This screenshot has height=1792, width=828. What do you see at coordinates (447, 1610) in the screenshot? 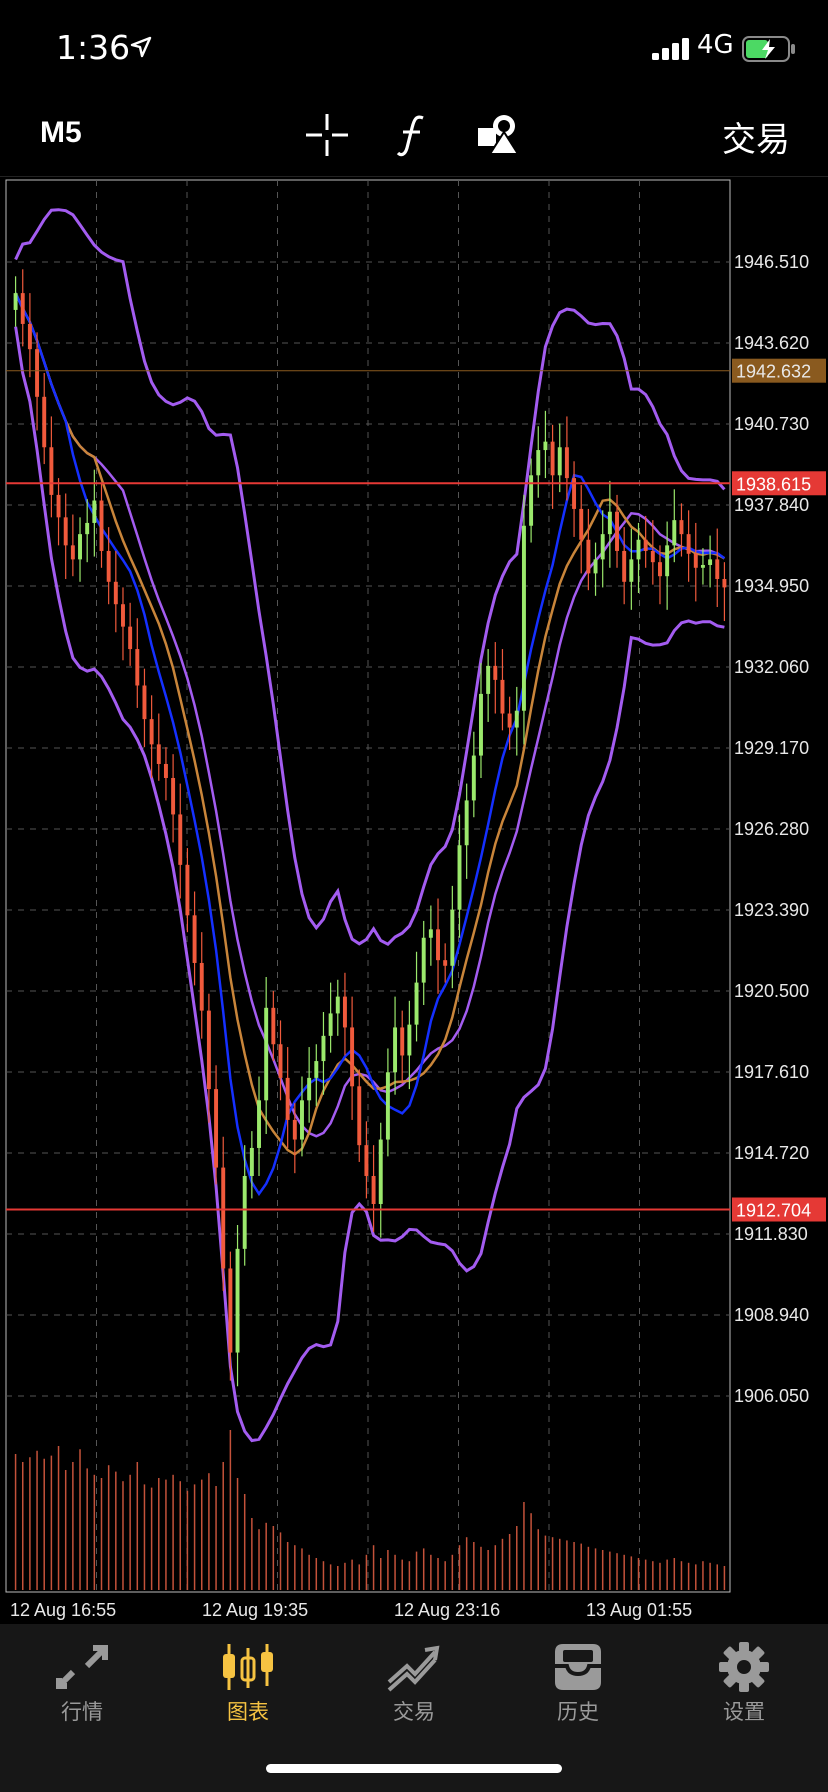
I see `time-label: 12 Aug 23:16` at bounding box center [447, 1610].